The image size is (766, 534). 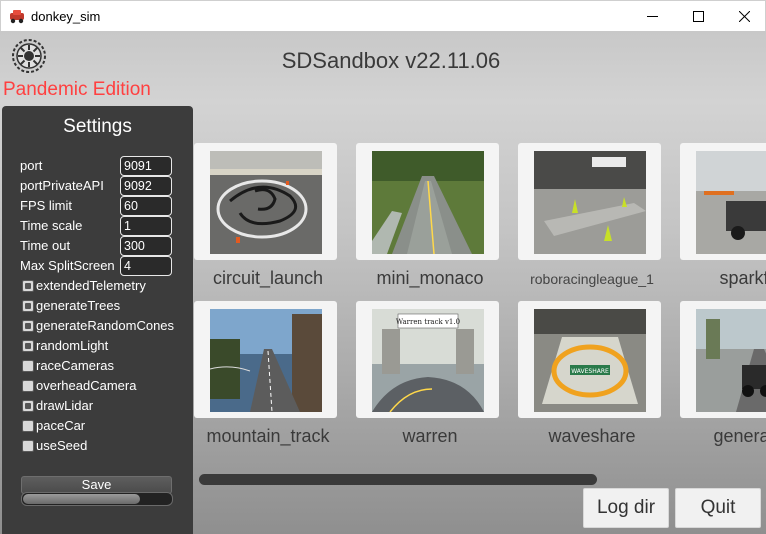 I want to click on field-time-out: Time out 300, so click(x=100, y=246).